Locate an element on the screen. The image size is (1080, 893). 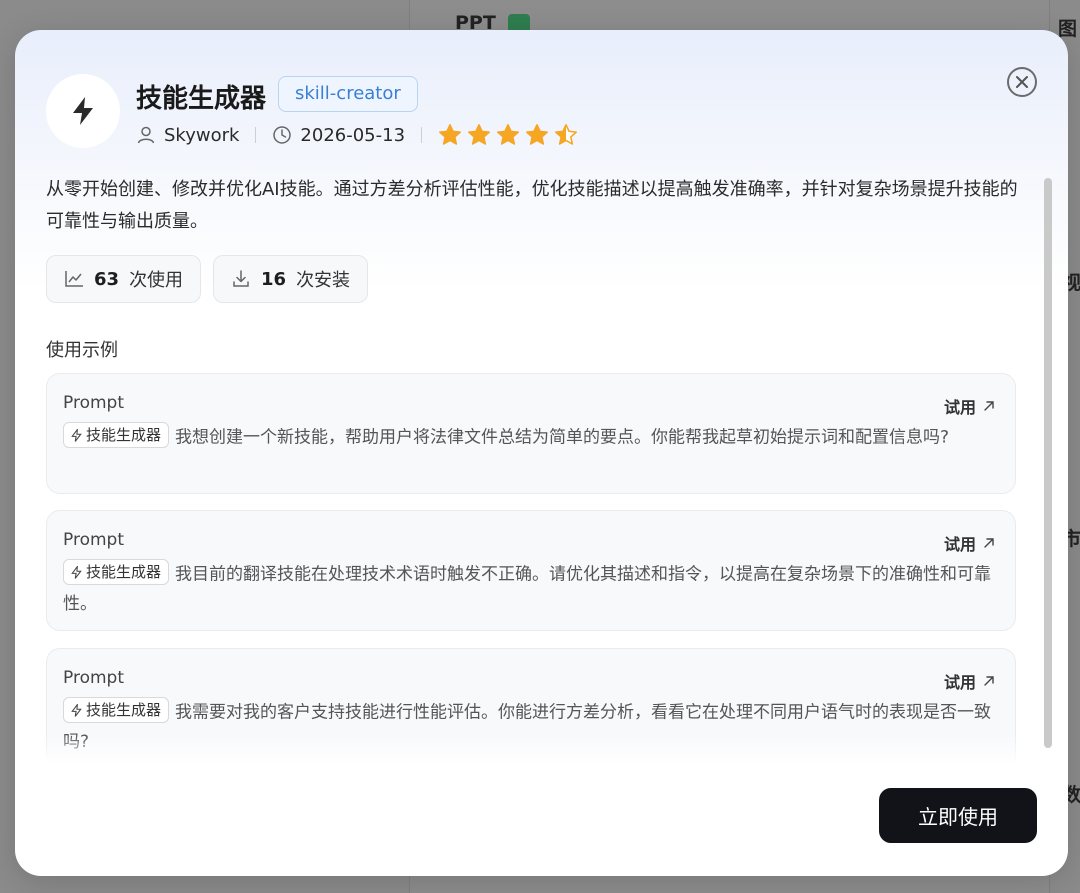
clock-icon is located at coordinates (282, 135).